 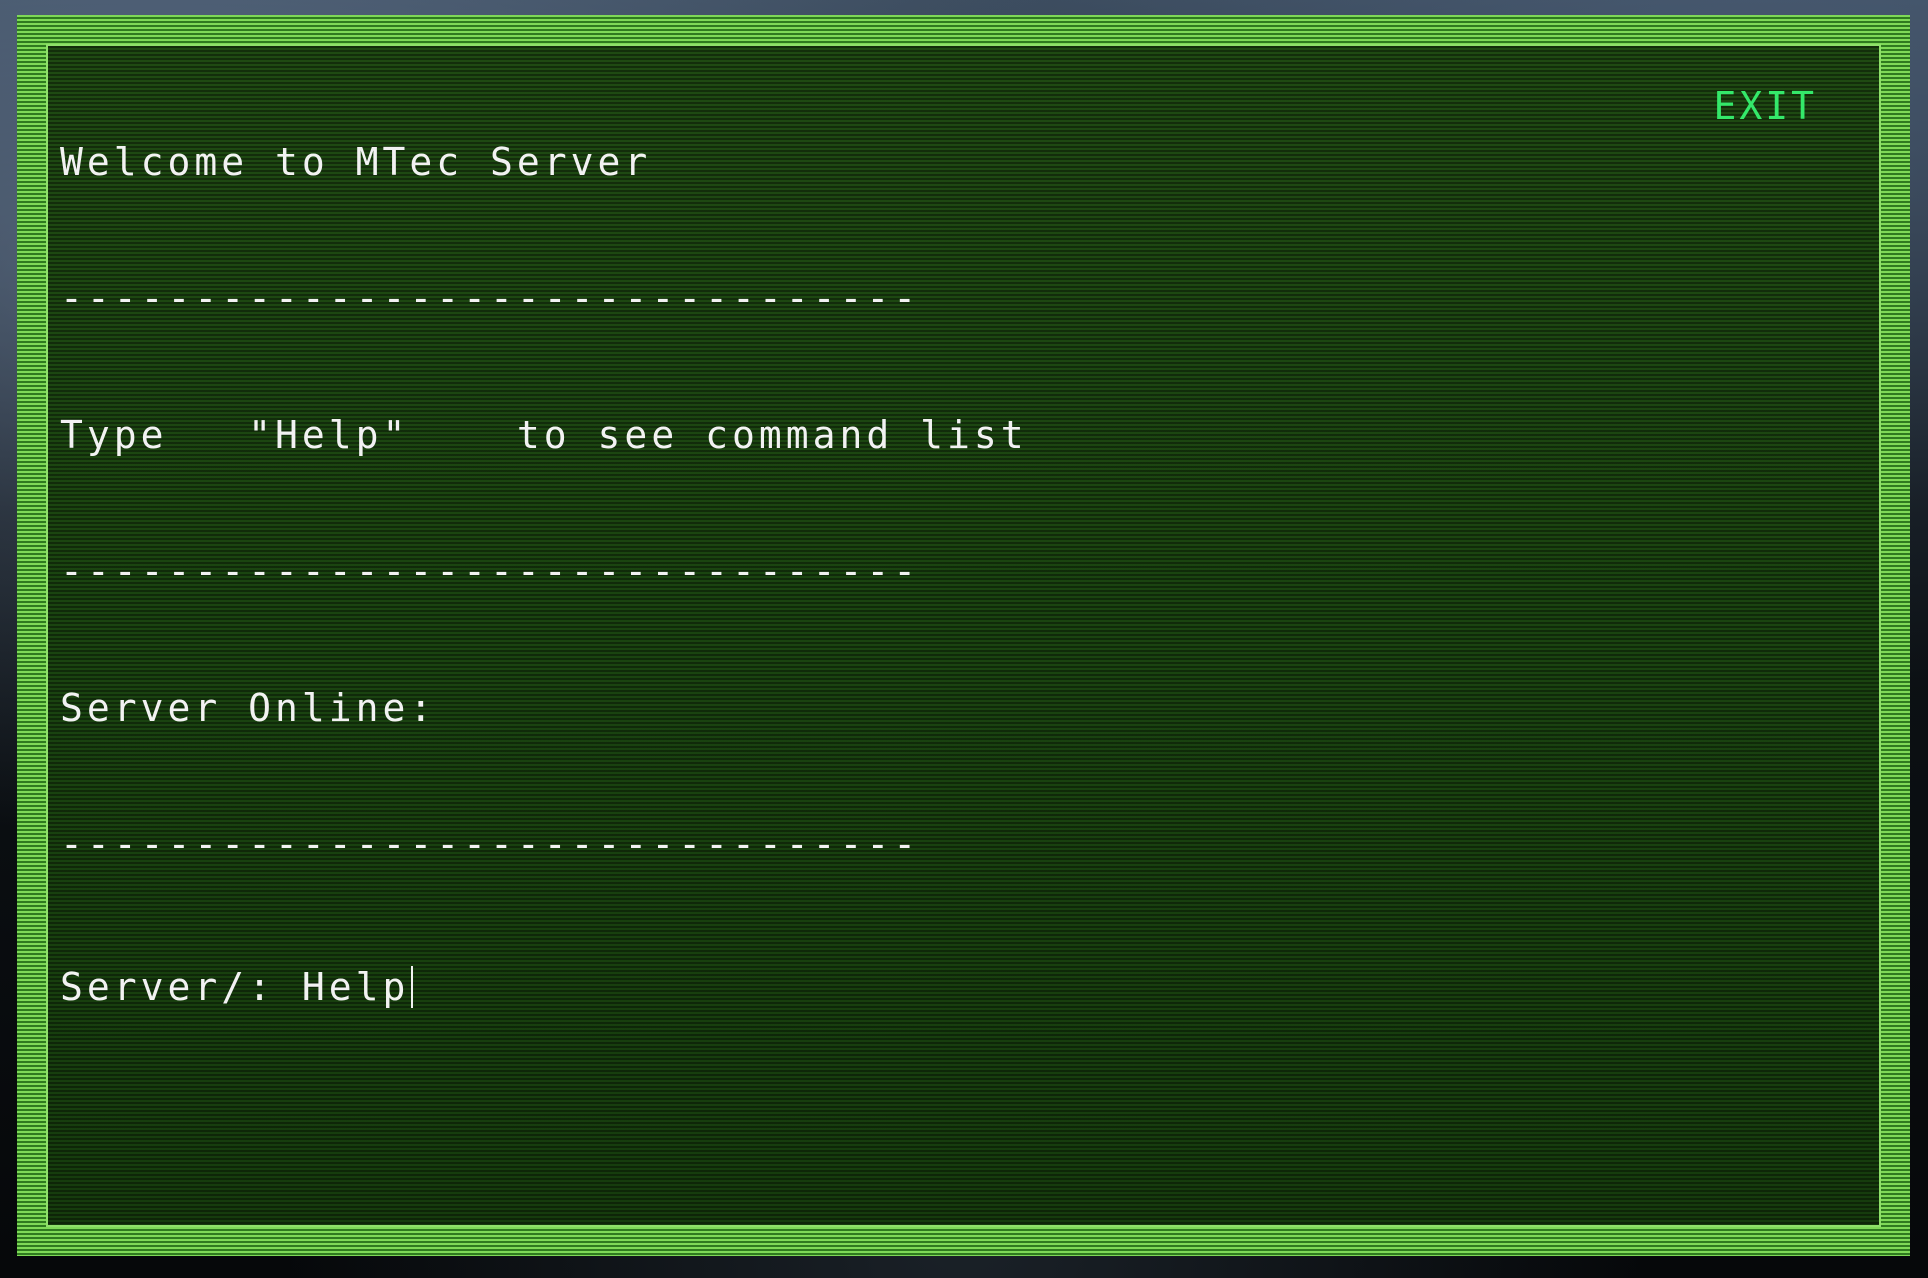 I want to click on status-line: Server Online:, so click(x=248, y=708).